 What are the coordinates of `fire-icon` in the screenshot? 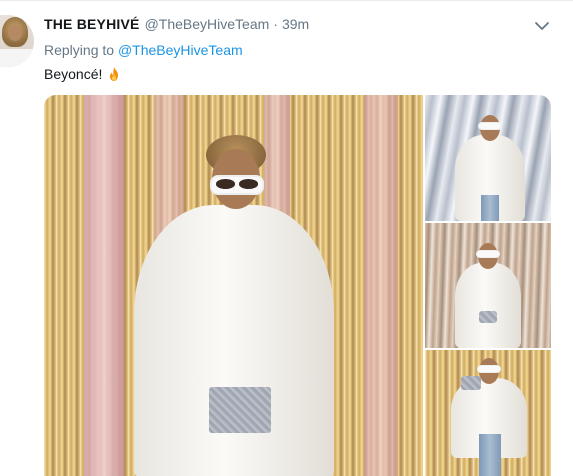 It's located at (114, 74).